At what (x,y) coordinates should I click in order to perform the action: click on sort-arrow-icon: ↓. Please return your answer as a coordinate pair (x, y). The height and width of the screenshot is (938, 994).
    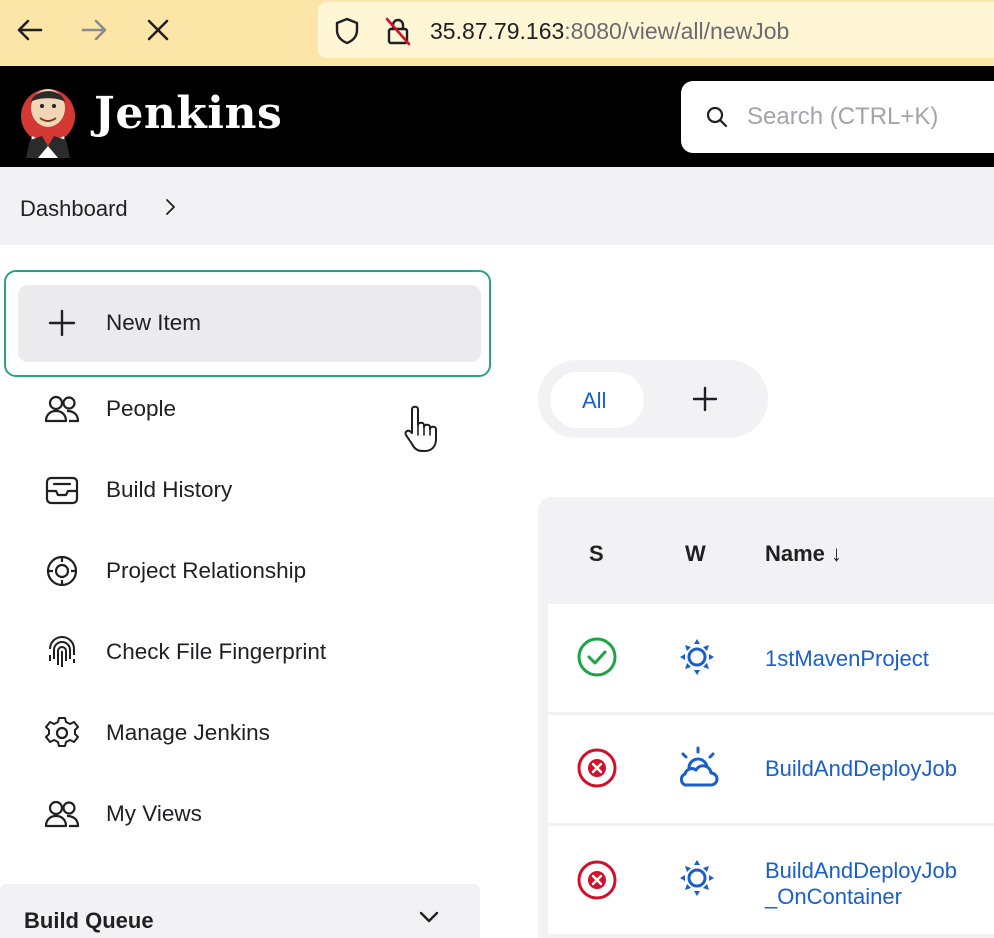
    Looking at the image, I should click on (837, 553).